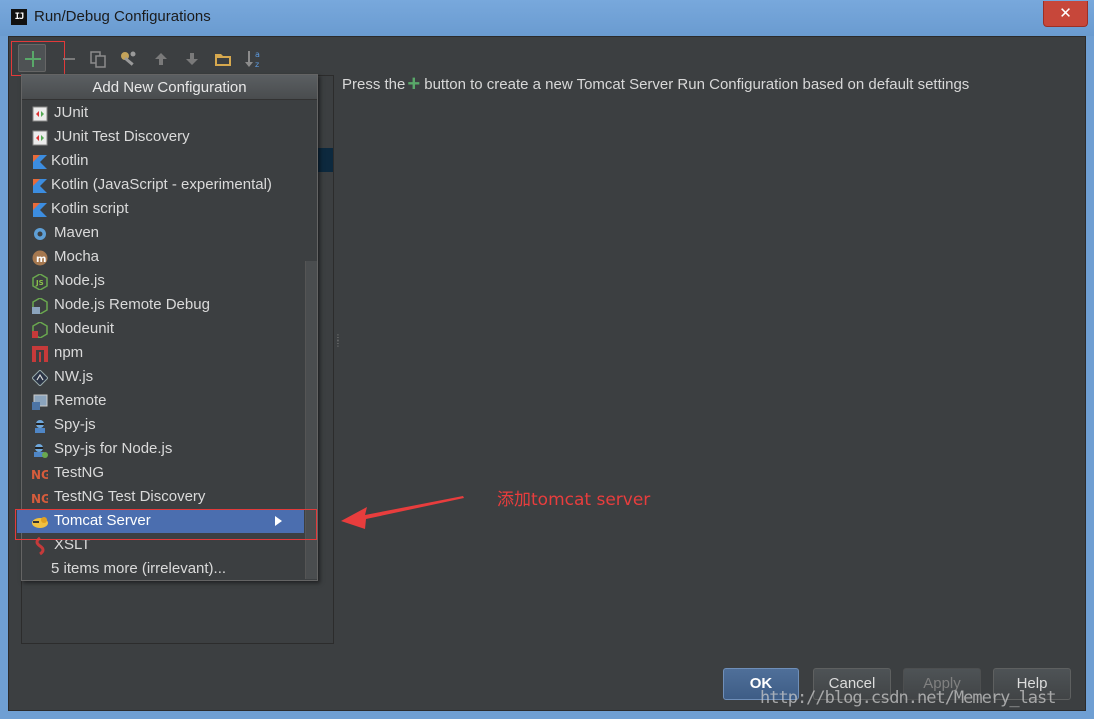 The image size is (1094, 719). I want to click on list-item-nodejs-remote-debug: Node.js Remote Debug, so click(163, 305).